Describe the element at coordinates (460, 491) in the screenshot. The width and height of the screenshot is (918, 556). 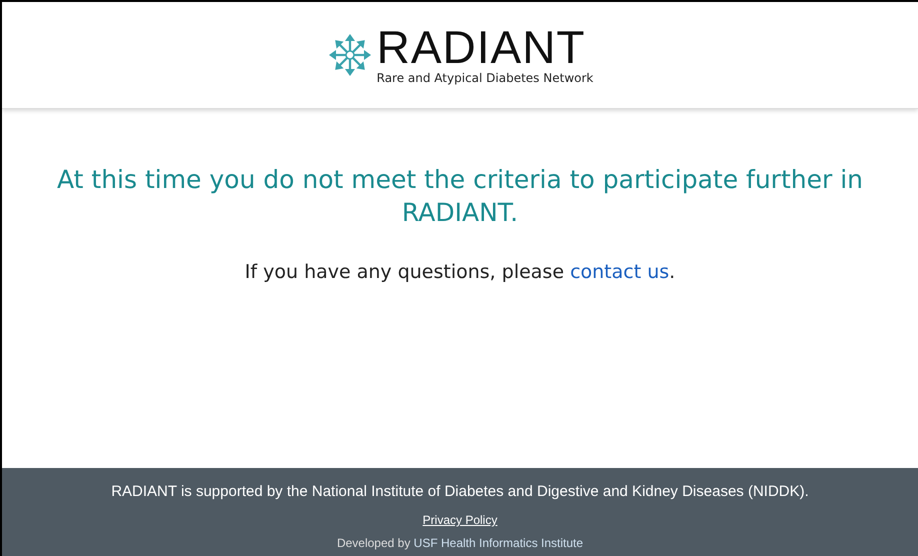
I see `support-text: RADIANT is supported by the National Institute of Diabetes and Digestive and Kidney Diseases (NIDDK).` at that location.